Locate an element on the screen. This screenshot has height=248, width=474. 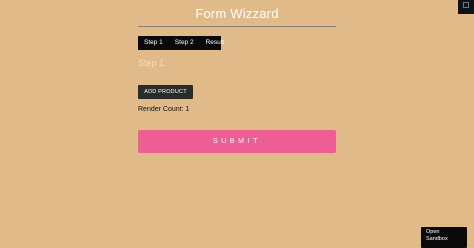
tab-step-1: Step 1 is located at coordinates (153, 43).